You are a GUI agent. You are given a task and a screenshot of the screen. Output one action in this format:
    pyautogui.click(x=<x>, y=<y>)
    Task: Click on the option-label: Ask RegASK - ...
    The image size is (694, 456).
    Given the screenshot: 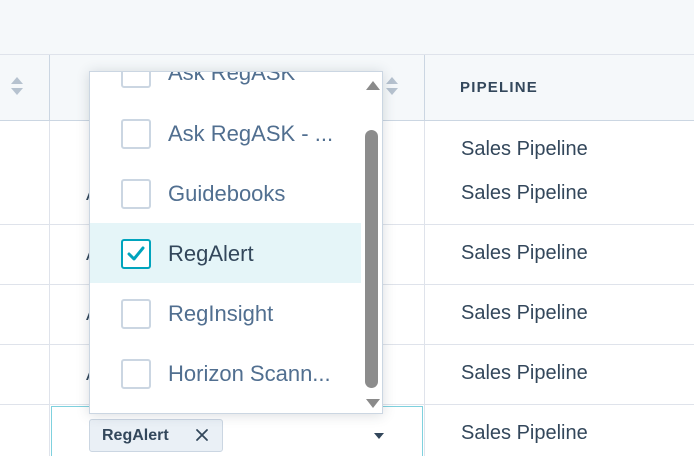 What is the action you would take?
    pyautogui.click(x=251, y=133)
    